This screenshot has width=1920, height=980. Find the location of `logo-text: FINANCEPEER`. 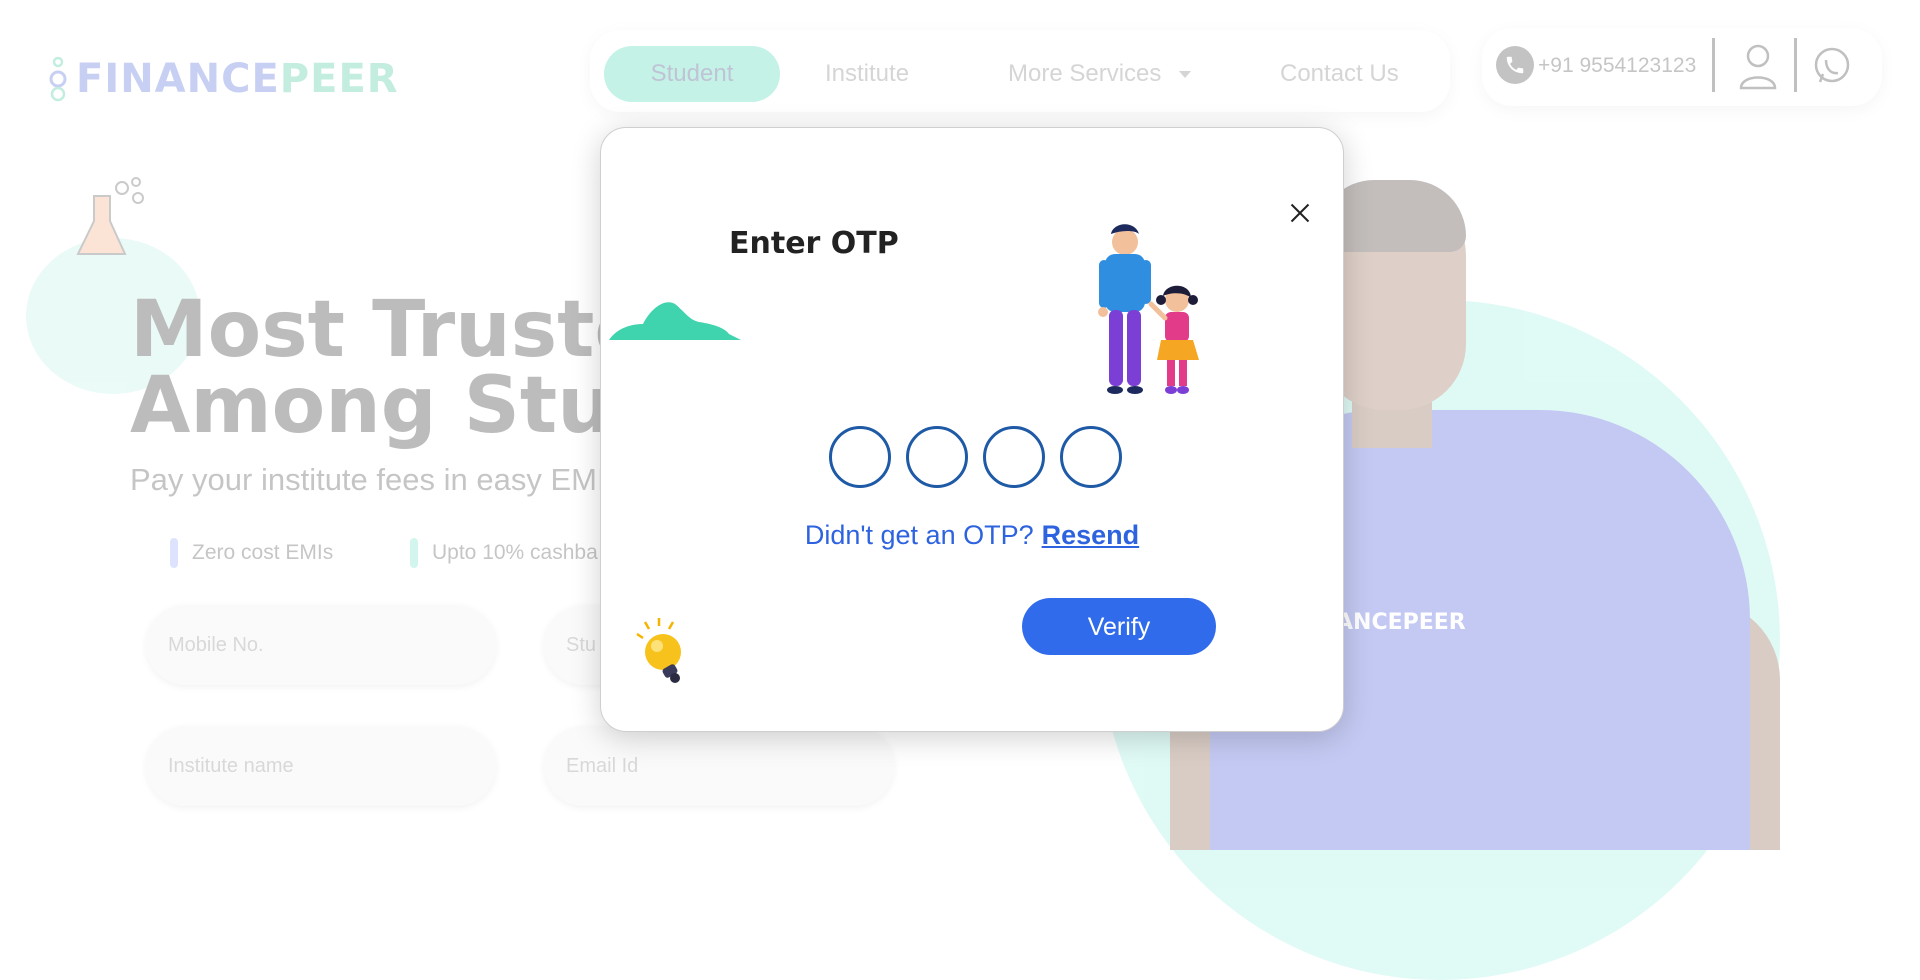

logo-text: FINANCEPEER is located at coordinates (237, 79).